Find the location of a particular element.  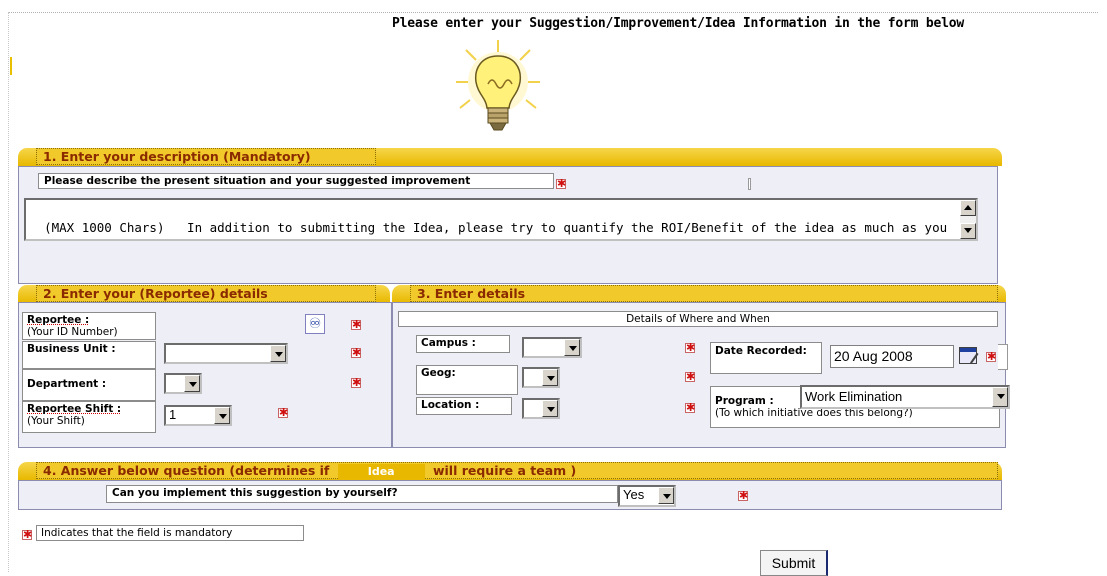

self-implement-select: Yes is located at coordinates (647, 496).